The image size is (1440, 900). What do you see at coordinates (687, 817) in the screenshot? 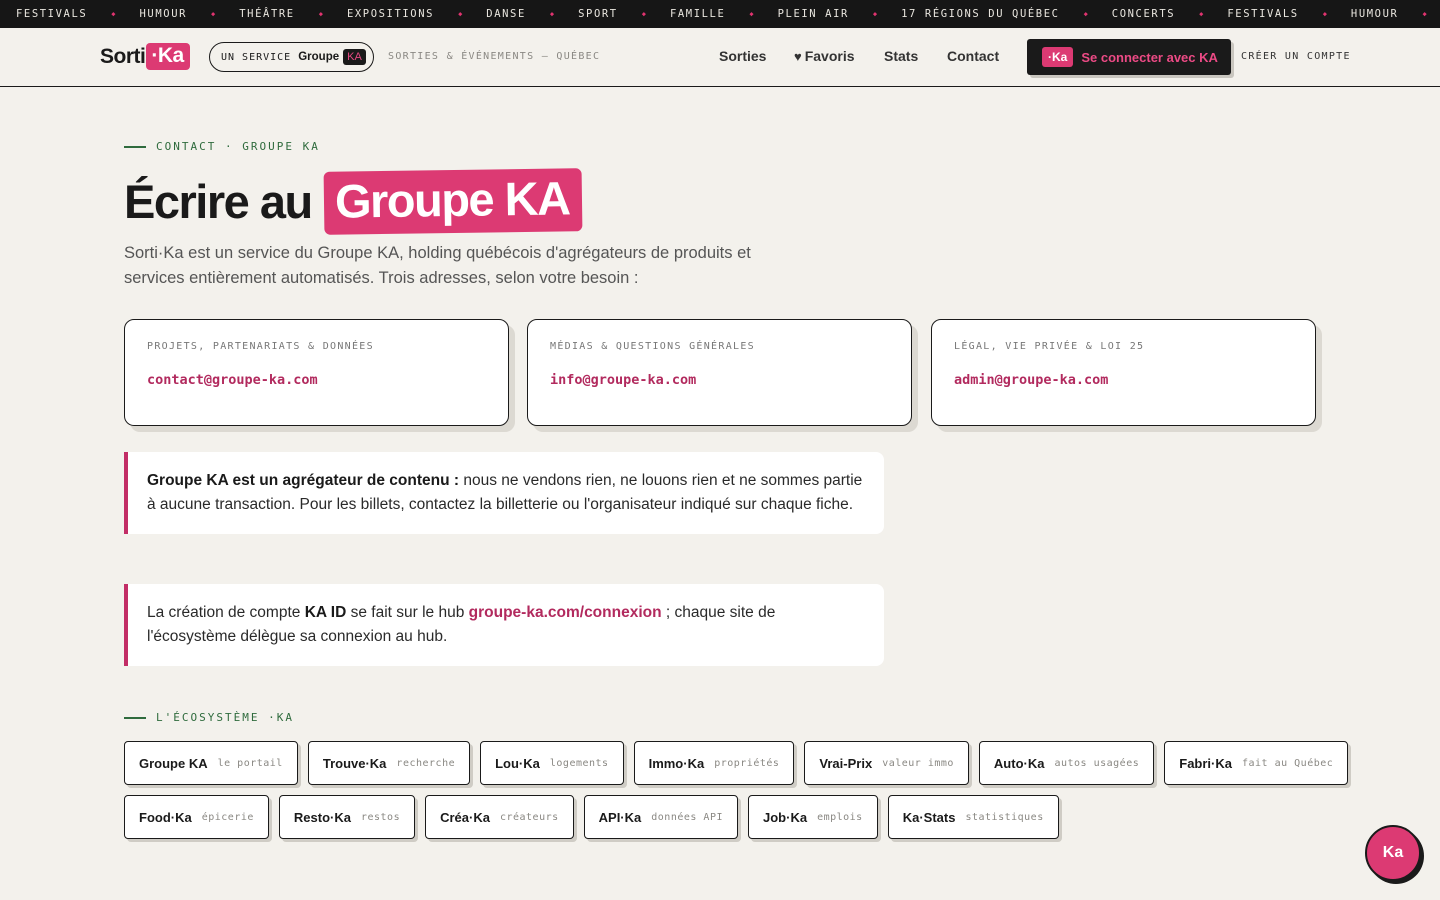
I see `chip-description: données API` at bounding box center [687, 817].